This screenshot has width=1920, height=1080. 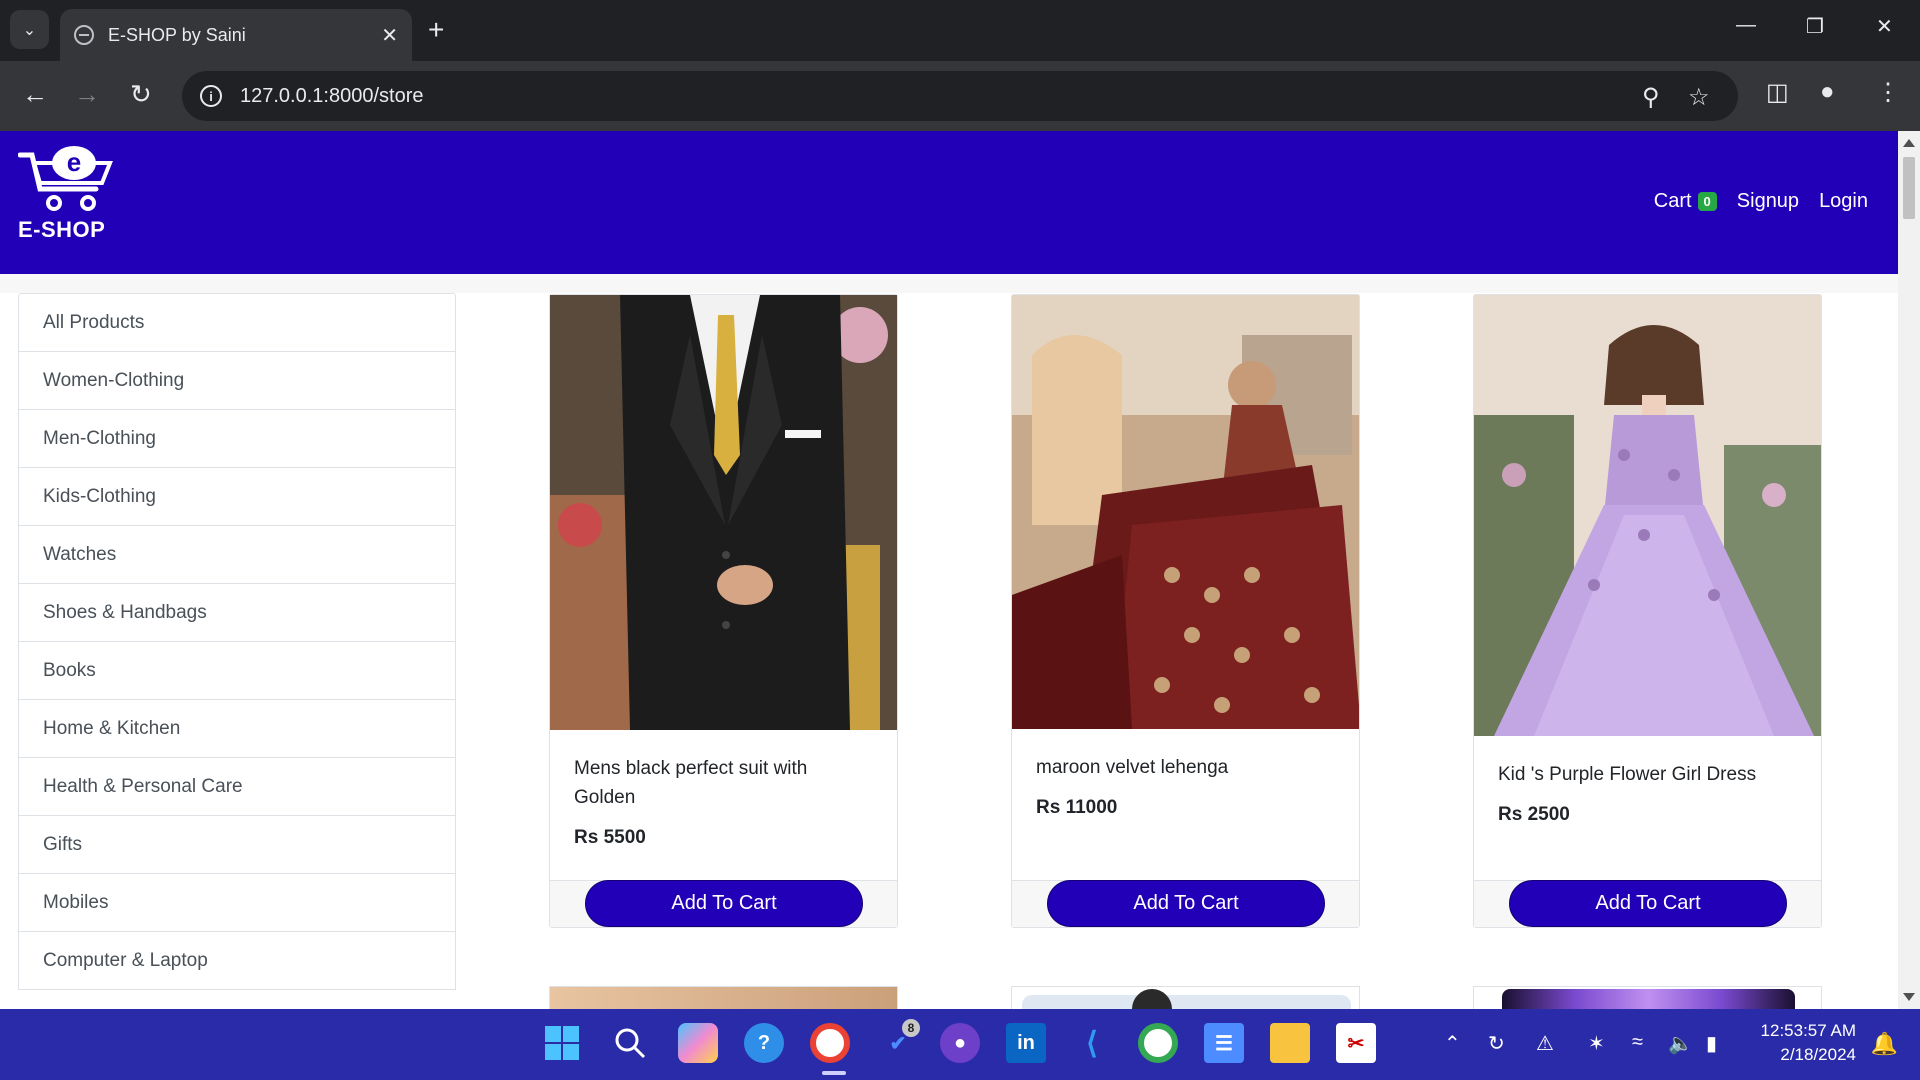 What do you see at coordinates (211, 96) in the screenshot?
I see `site-info-icon: i` at bounding box center [211, 96].